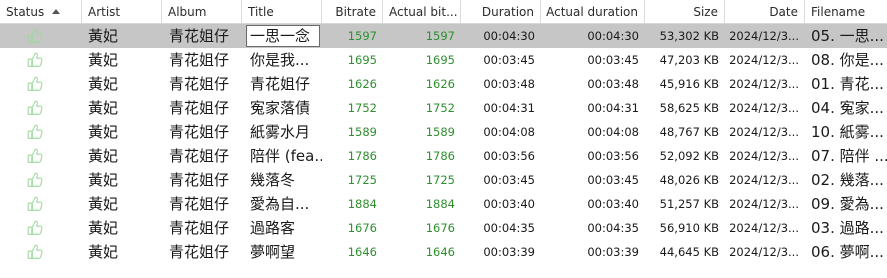 The height and width of the screenshot is (278, 887). Describe the element at coordinates (187, 12) in the screenshot. I see `column-header-album-label: Album` at that location.